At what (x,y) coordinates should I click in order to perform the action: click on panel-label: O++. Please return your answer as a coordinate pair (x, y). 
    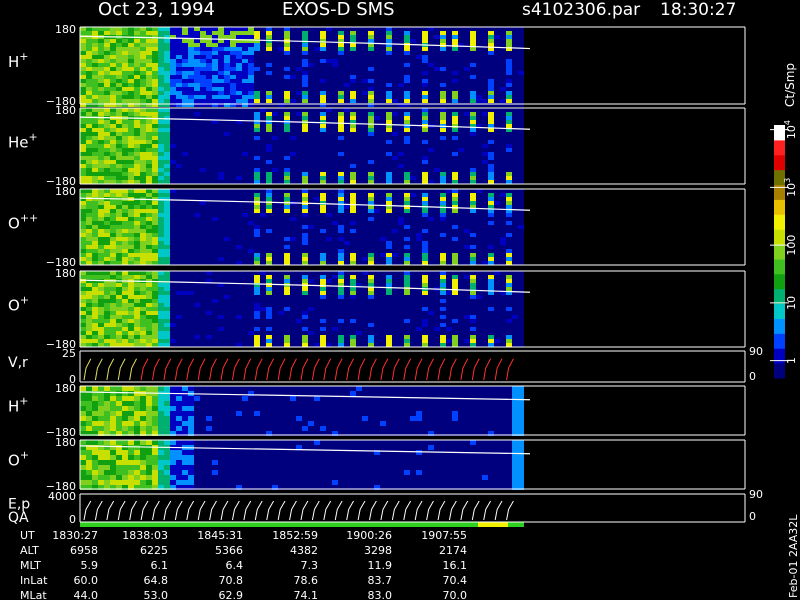
    Looking at the image, I should click on (23, 222).